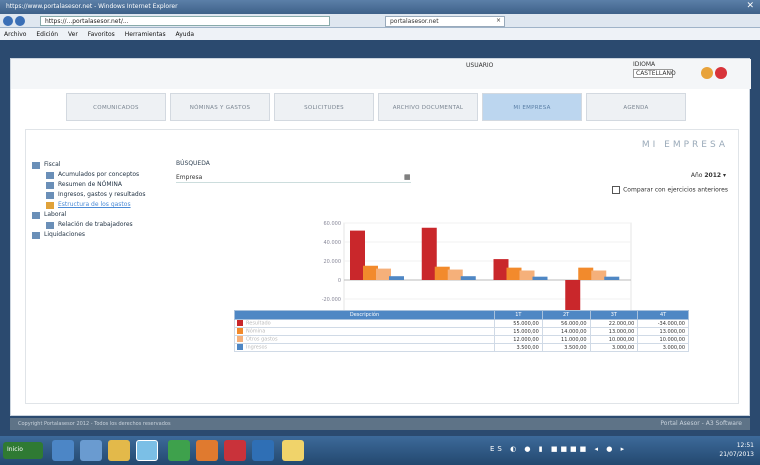 The image size is (760, 465). Describe the element at coordinates (50, 205) in the screenshot. I see `chart-icon` at that location.